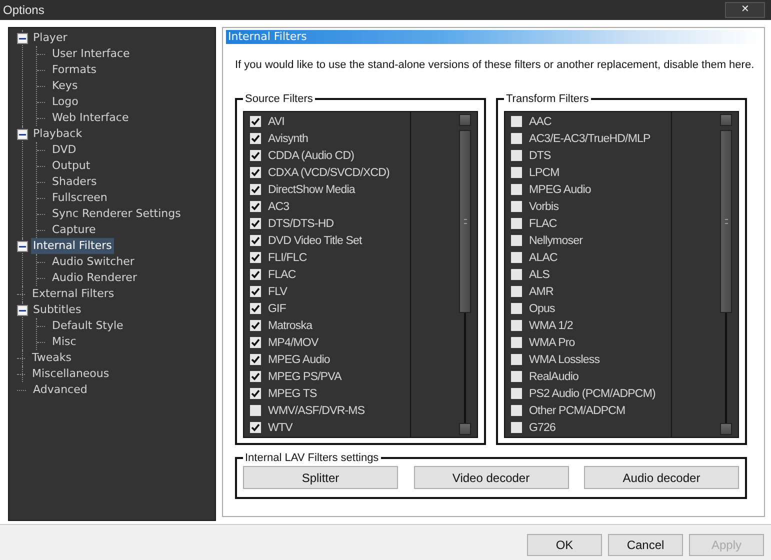 This screenshot has height=560, width=771. What do you see at coordinates (305, 376) in the screenshot?
I see `filter-label: MPEG PS/PVA` at bounding box center [305, 376].